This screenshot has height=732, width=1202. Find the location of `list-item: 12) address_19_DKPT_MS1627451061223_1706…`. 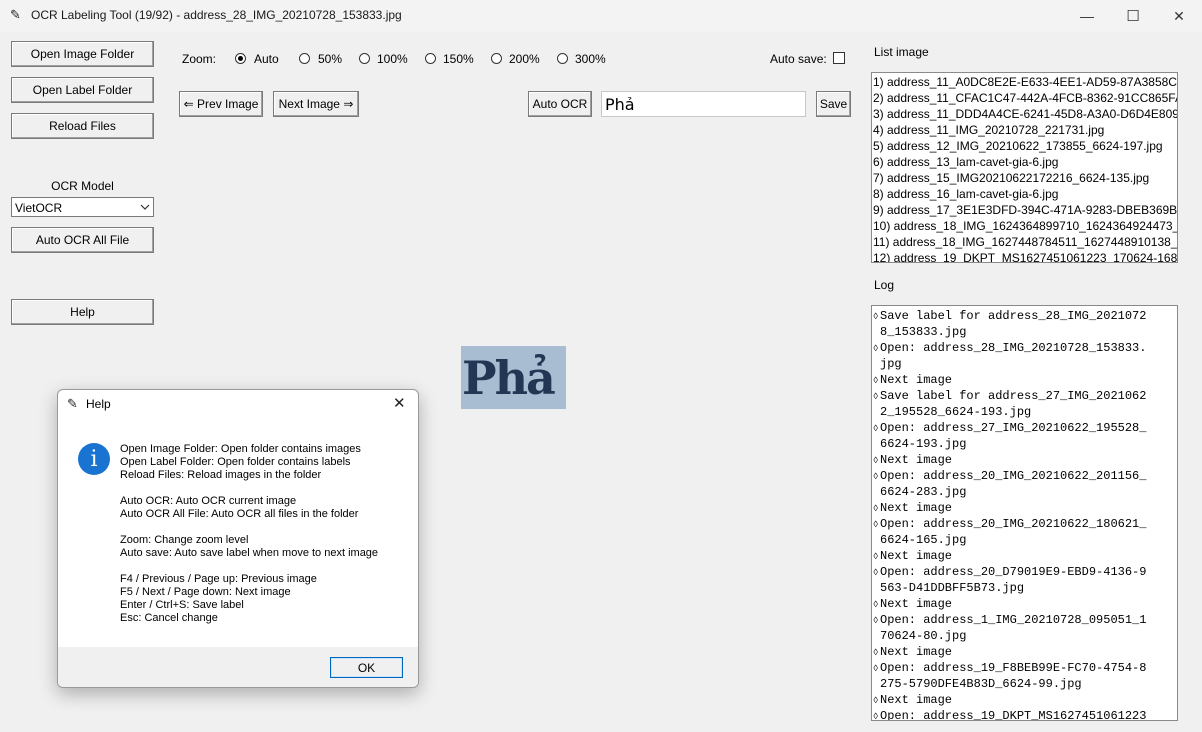

list-item: 12) address_19_DKPT_MS1627451061223_1706… is located at coordinates (1024, 256).